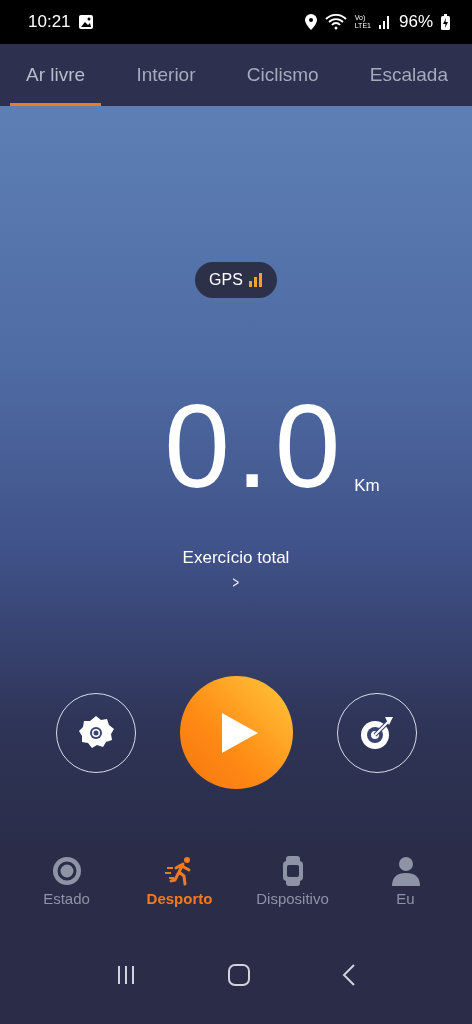  Describe the element at coordinates (240, 732) in the screenshot. I see `play-icon` at that location.